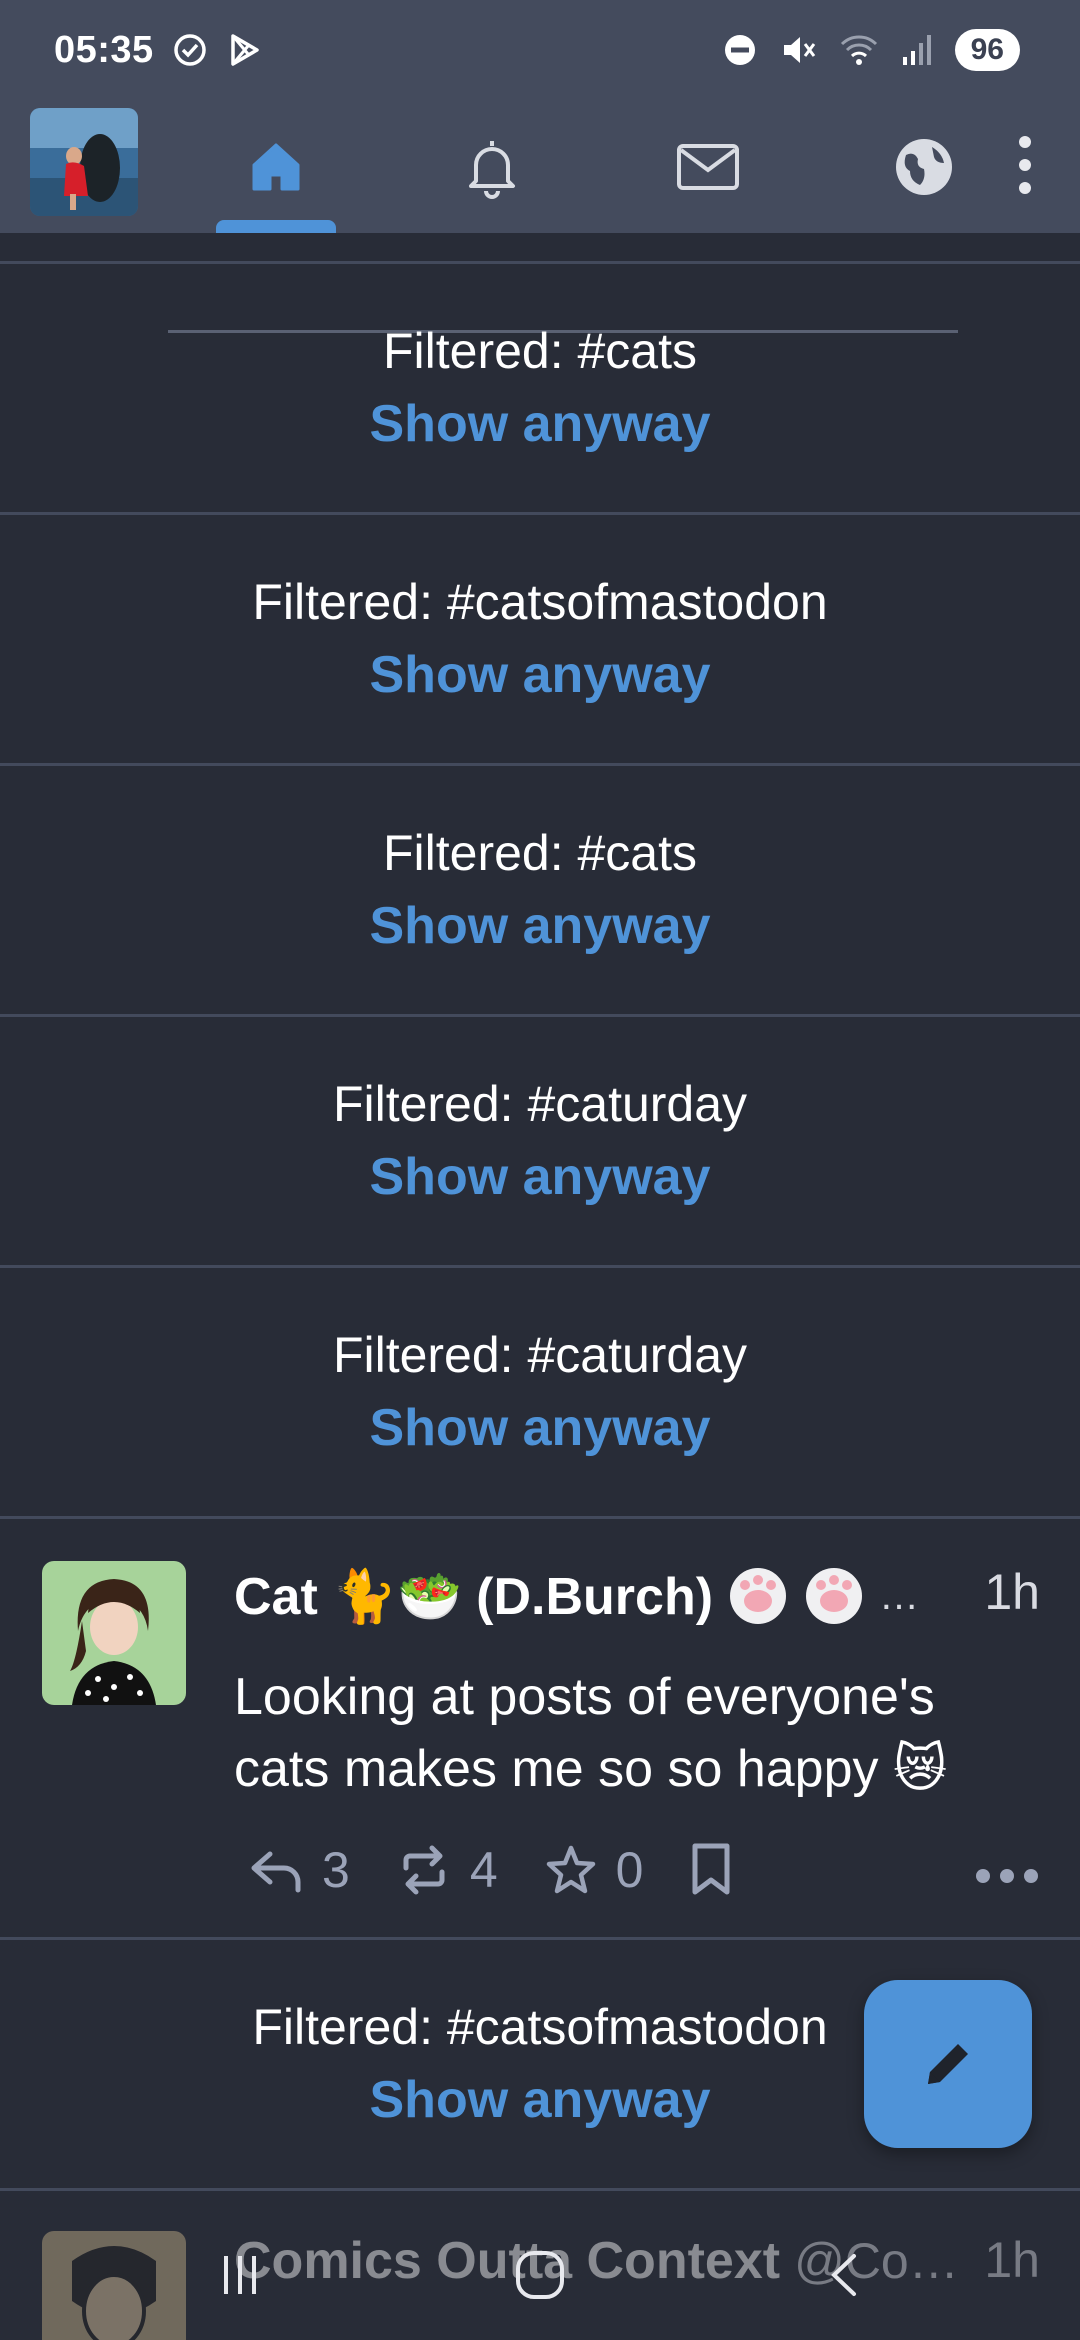 This screenshot has width=1080, height=2340. I want to click on boost-count: 4, so click(483, 1870).